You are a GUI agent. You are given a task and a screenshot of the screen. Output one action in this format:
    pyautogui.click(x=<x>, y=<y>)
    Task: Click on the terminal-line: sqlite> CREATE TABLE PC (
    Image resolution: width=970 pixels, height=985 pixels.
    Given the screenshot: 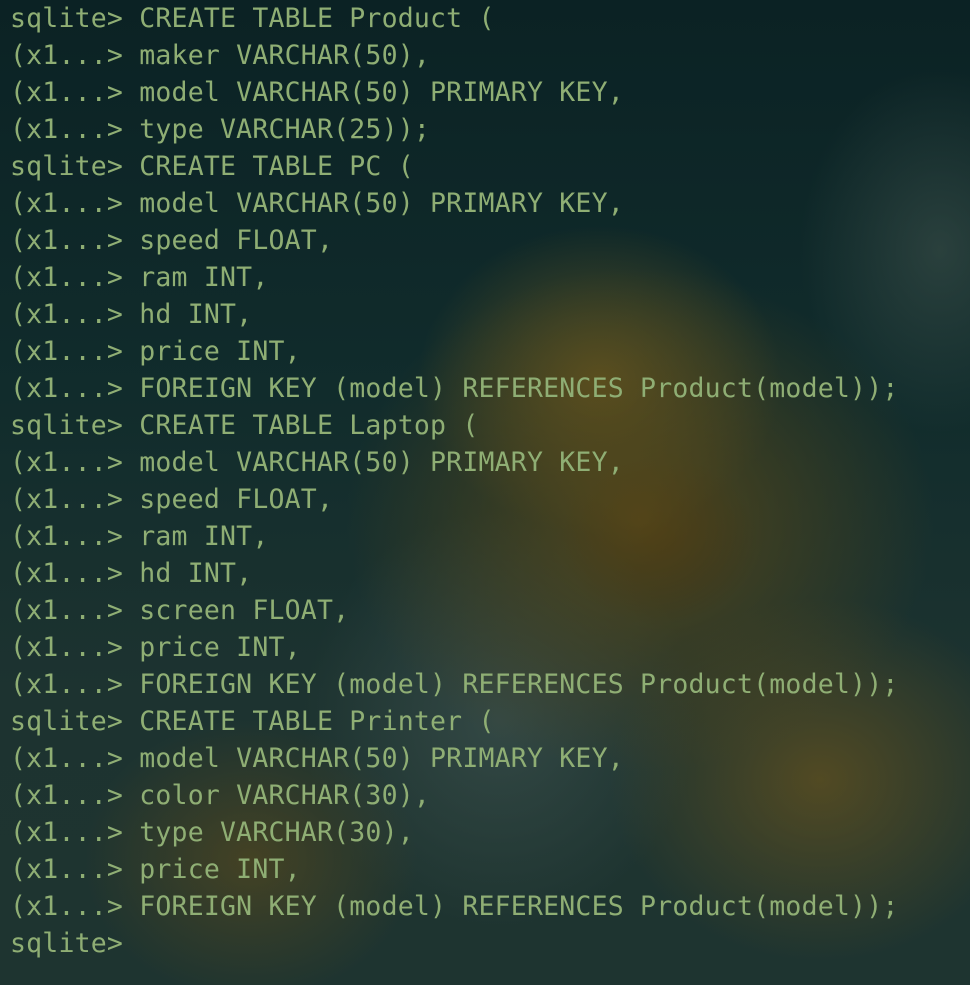 What is the action you would take?
    pyautogui.click(x=487, y=166)
    